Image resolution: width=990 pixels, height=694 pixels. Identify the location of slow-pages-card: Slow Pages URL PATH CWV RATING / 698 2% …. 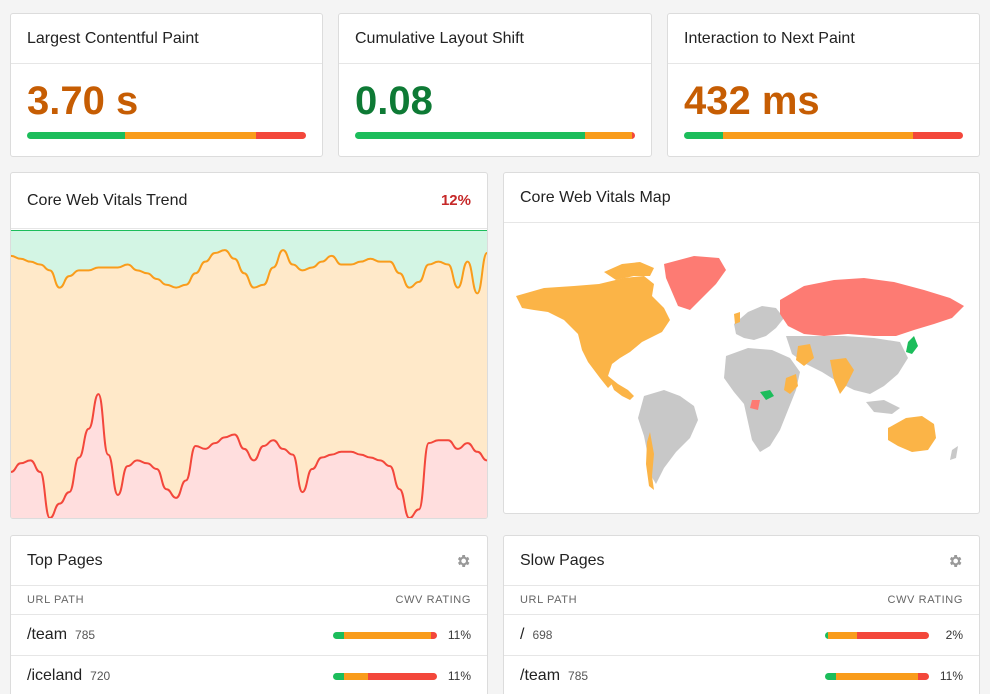
(741, 614).